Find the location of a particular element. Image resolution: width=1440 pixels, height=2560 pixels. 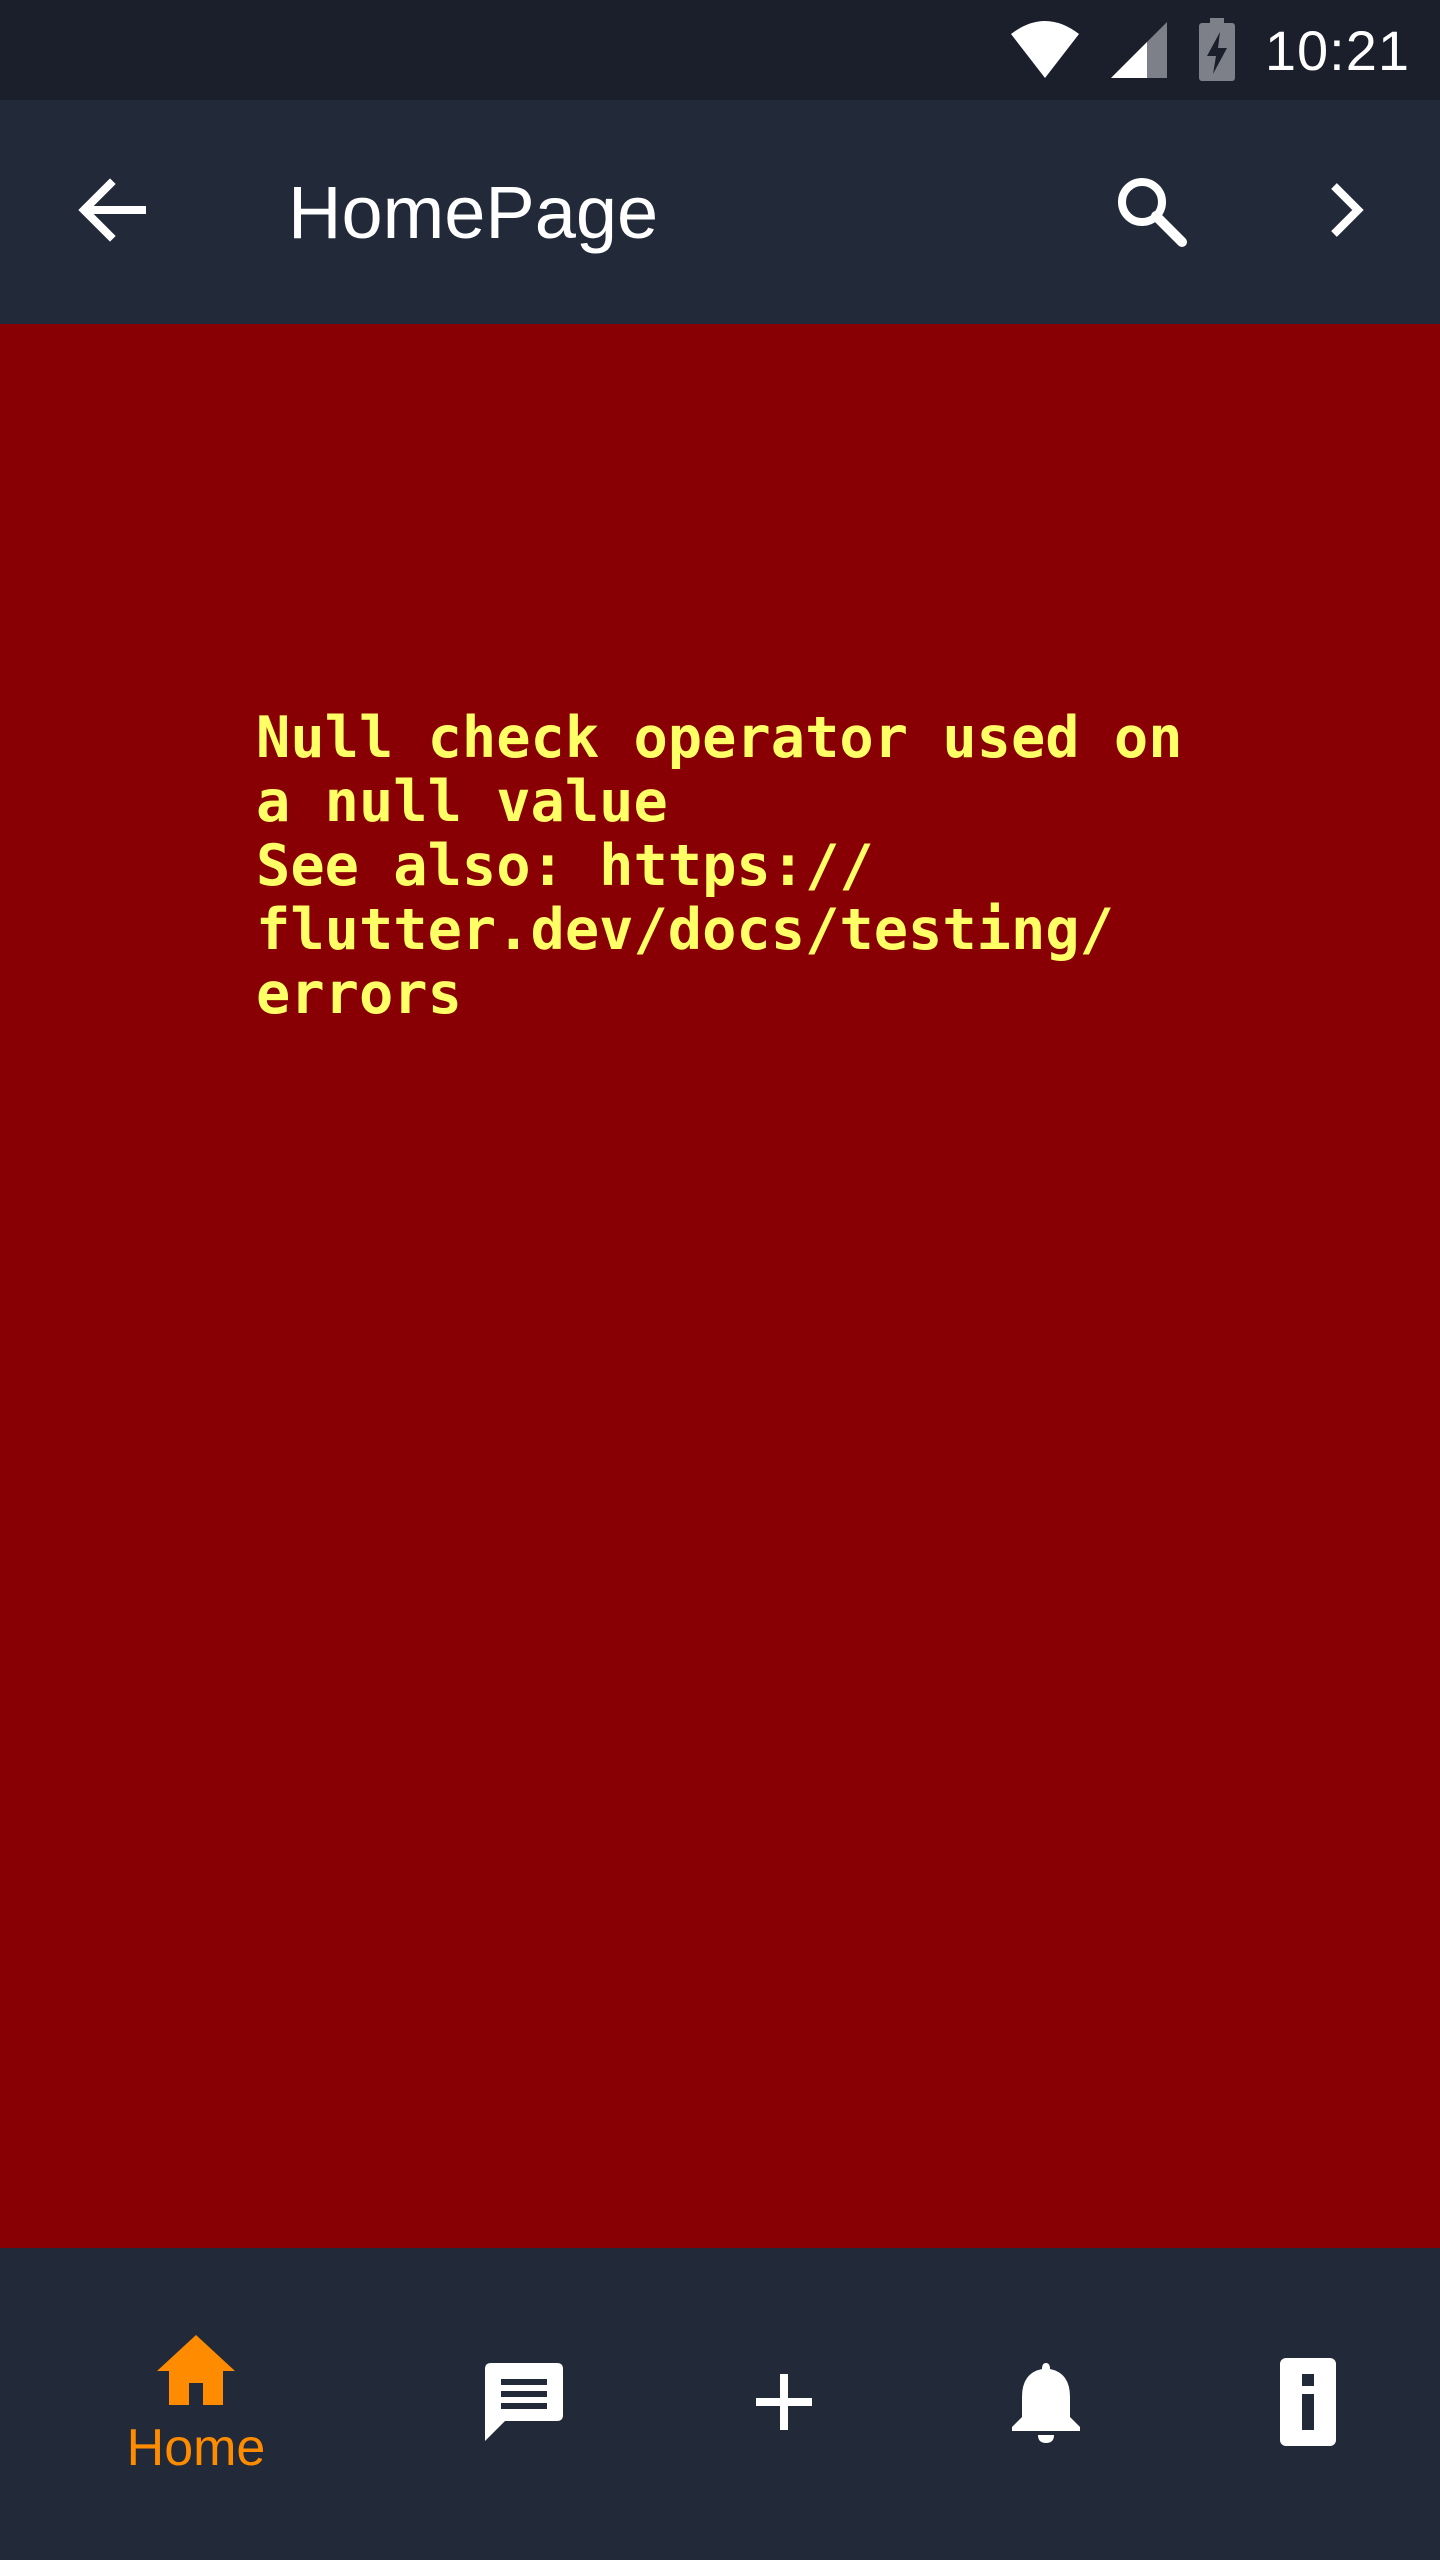

battery-charging-icon is located at coordinates (1217, 50).